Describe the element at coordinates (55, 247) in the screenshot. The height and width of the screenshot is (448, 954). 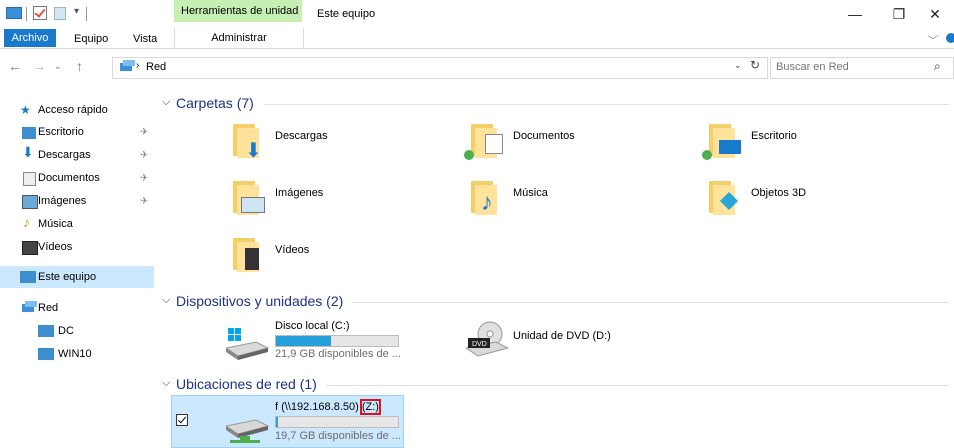
I see `sidebar-item-videos: Vídeos` at that location.